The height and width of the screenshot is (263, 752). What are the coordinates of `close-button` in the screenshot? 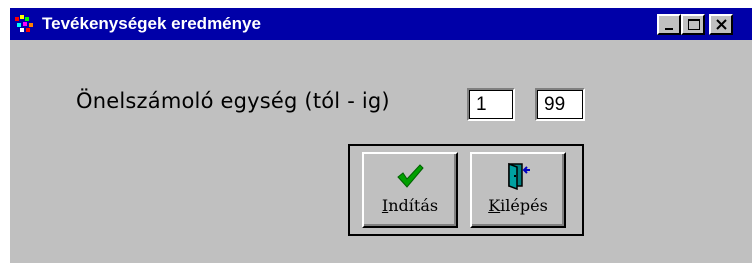 It's located at (721, 24).